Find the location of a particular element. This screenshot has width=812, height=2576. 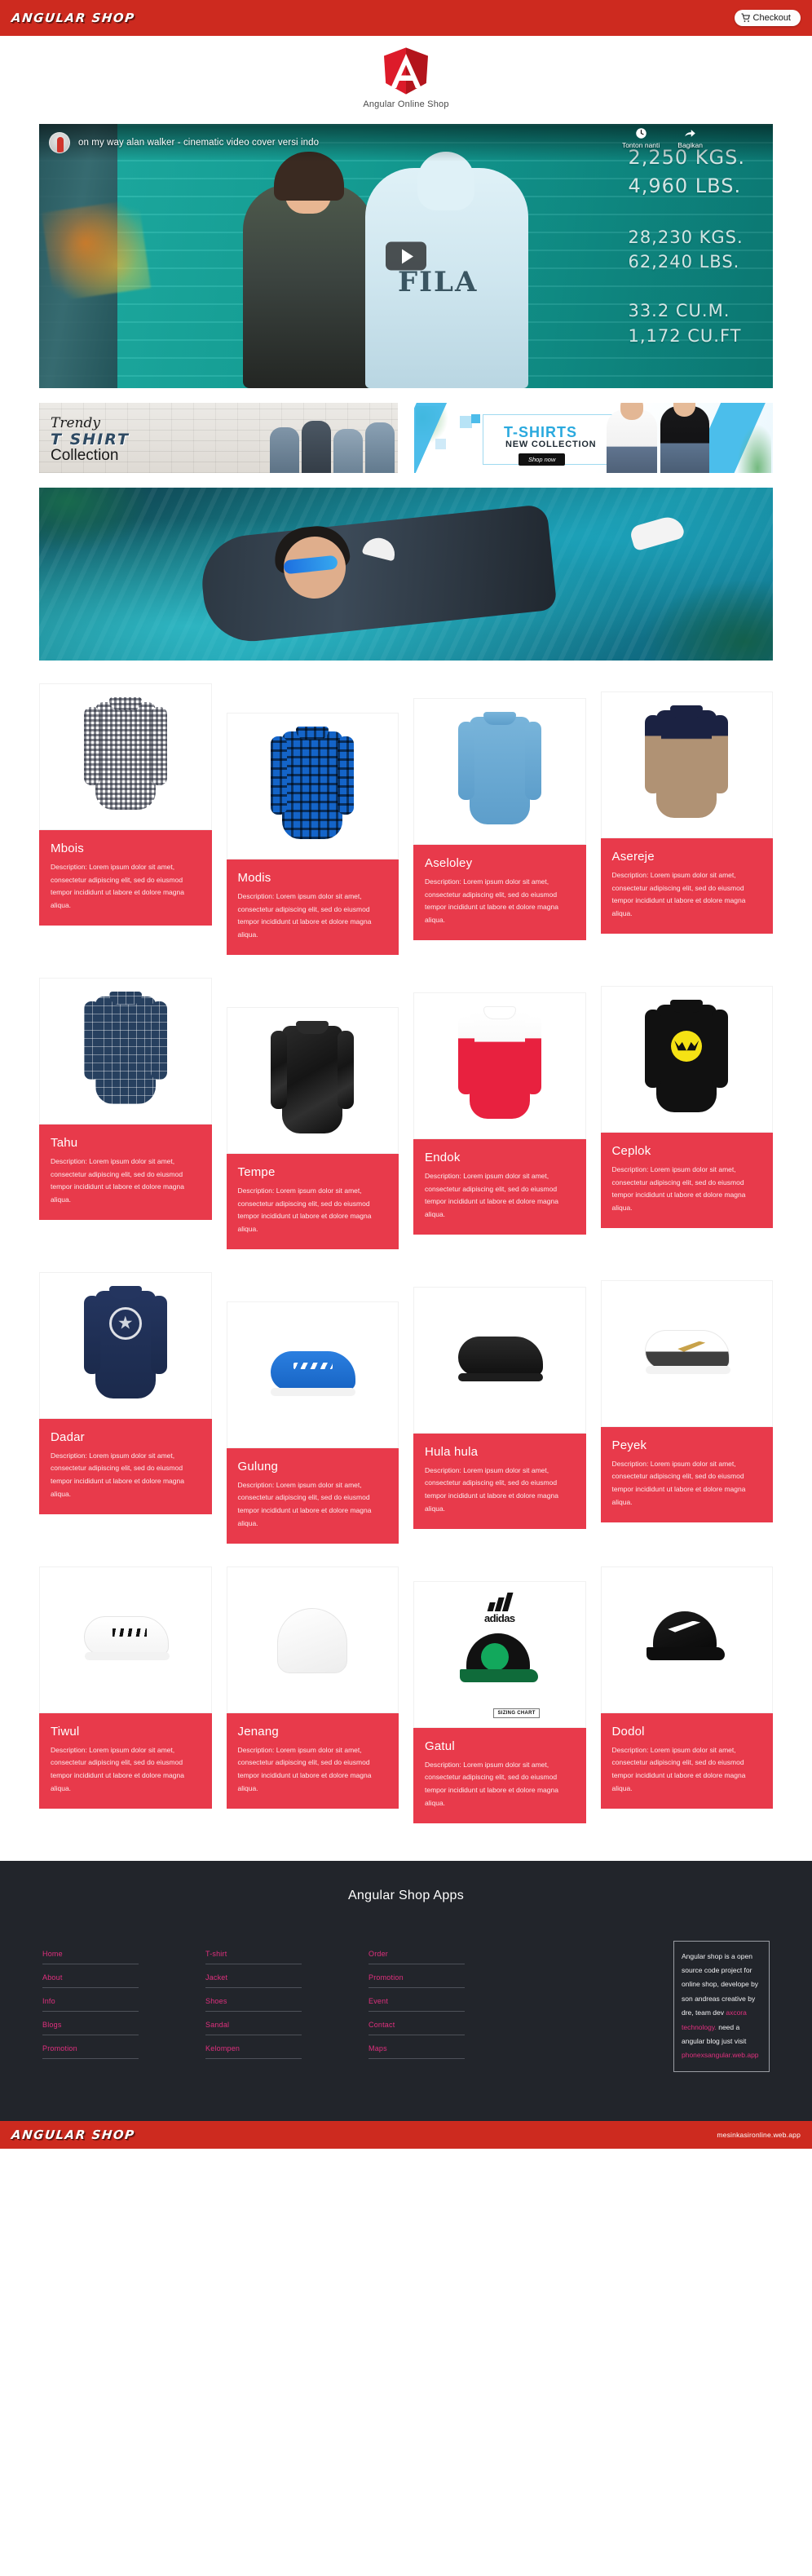

footer-link-shoes: Shoes is located at coordinates (286, 1999).